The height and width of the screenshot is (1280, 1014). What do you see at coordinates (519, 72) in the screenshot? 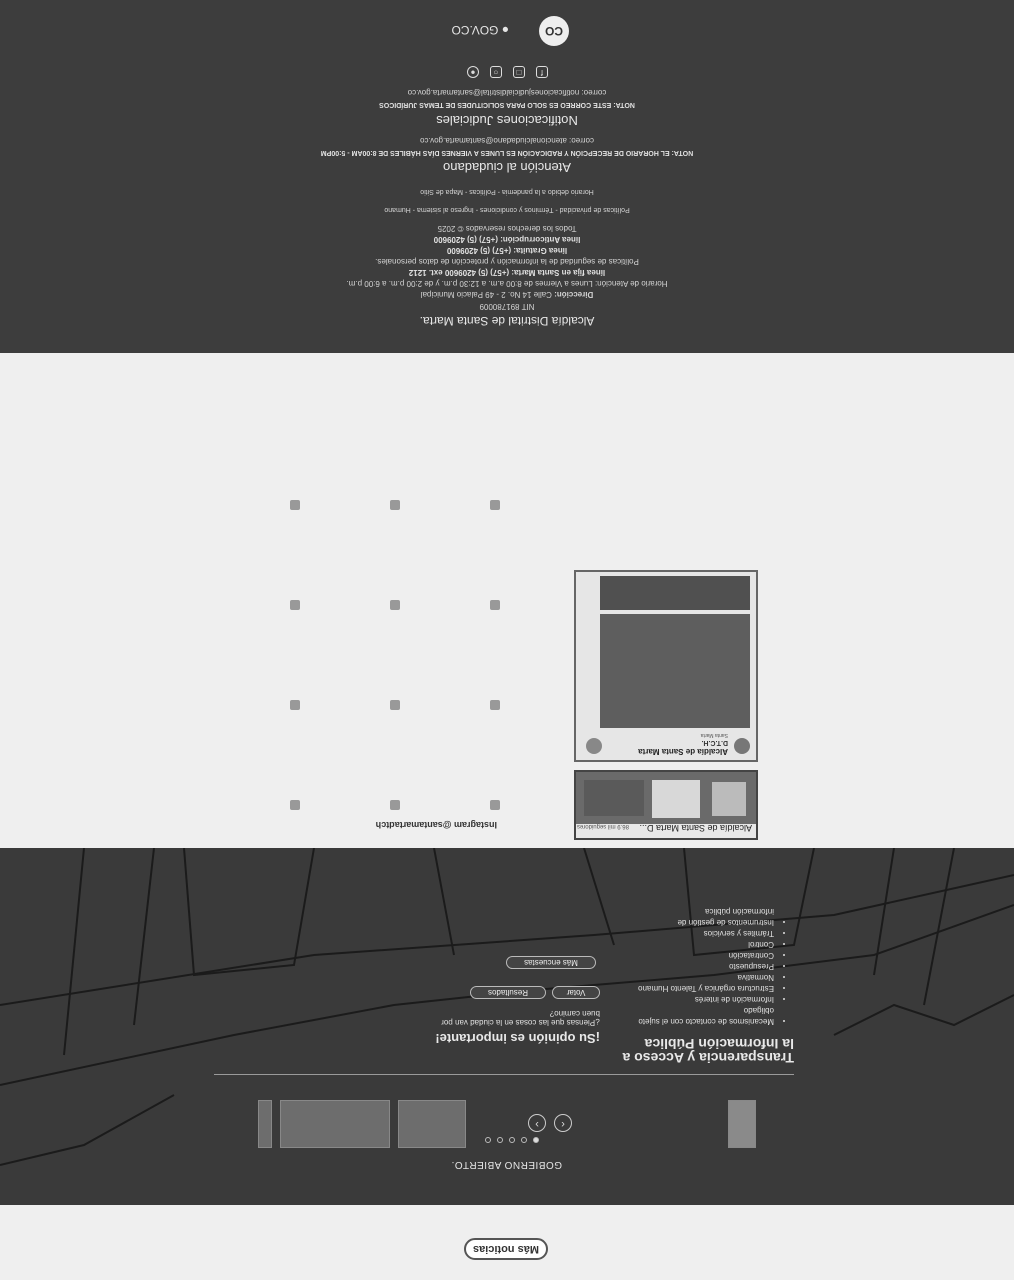
I see `chat-icon: □` at bounding box center [519, 72].